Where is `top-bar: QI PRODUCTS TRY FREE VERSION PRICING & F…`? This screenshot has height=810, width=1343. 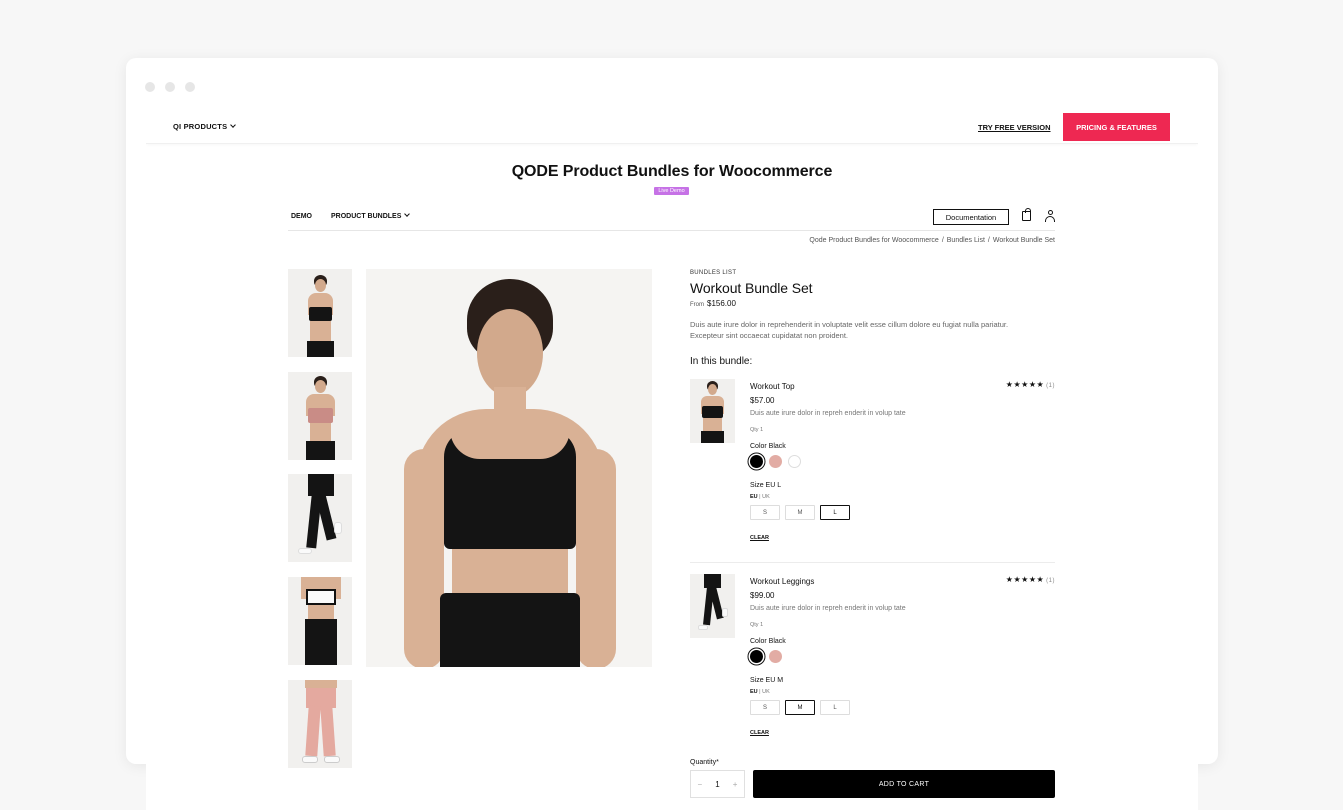
top-bar: QI PRODUCTS TRY FREE VERSION PRICING & F… is located at coordinates (672, 127).